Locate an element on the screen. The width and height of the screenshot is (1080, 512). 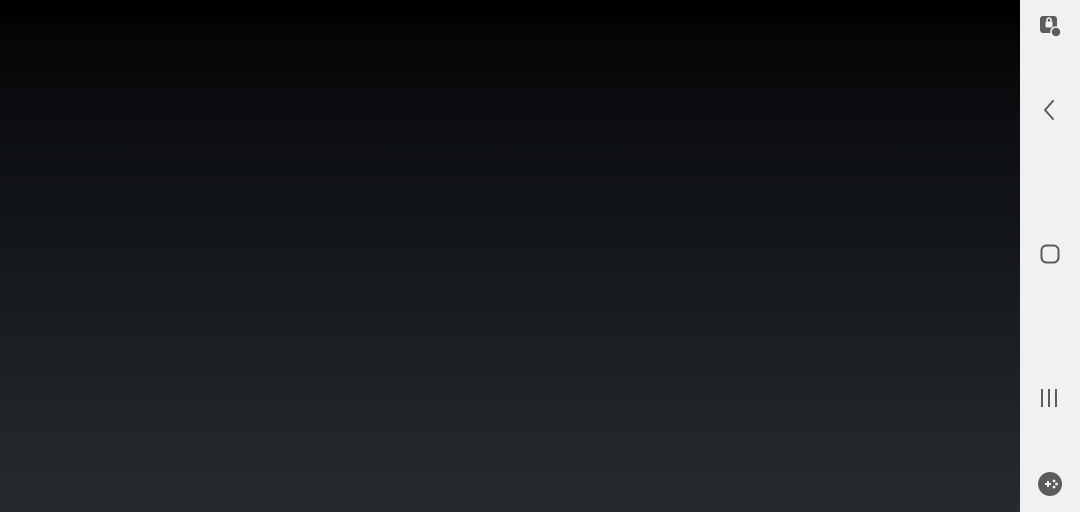
back-button is located at coordinates (1050, 110).